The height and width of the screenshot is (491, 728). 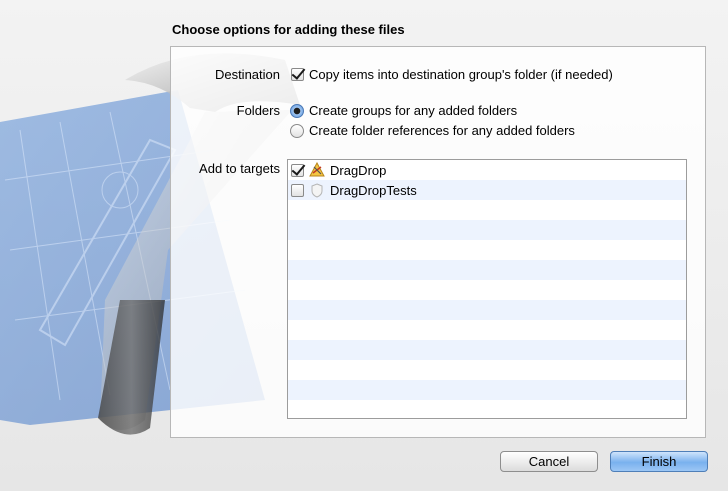 I want to click on dialog-title: Choose options for adding these files, so click(x=288, y=29).